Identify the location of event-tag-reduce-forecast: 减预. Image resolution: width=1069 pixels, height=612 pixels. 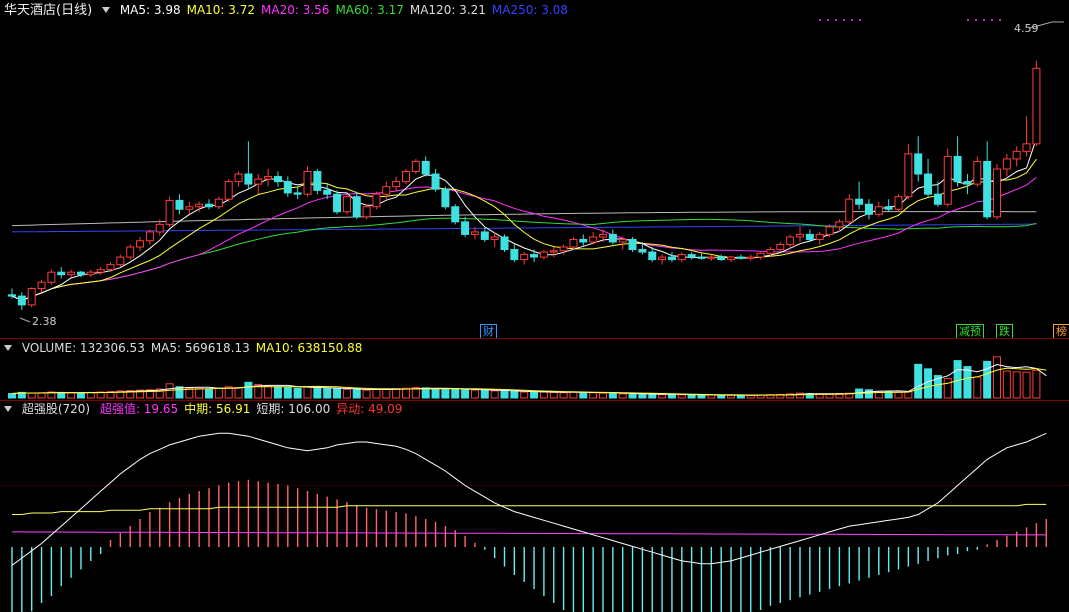
(970, 331).